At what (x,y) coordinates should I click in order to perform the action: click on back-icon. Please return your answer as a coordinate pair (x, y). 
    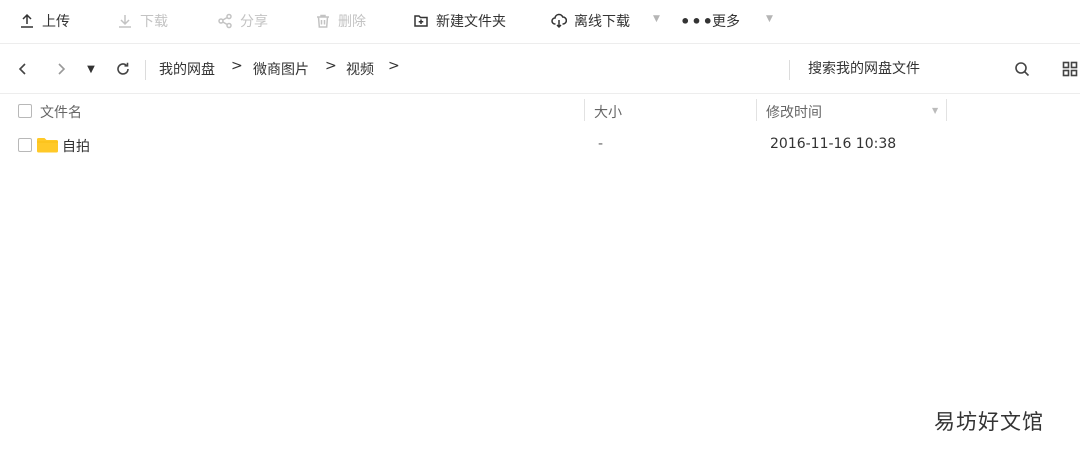
    Looking at the image, I should click on (23, 69).